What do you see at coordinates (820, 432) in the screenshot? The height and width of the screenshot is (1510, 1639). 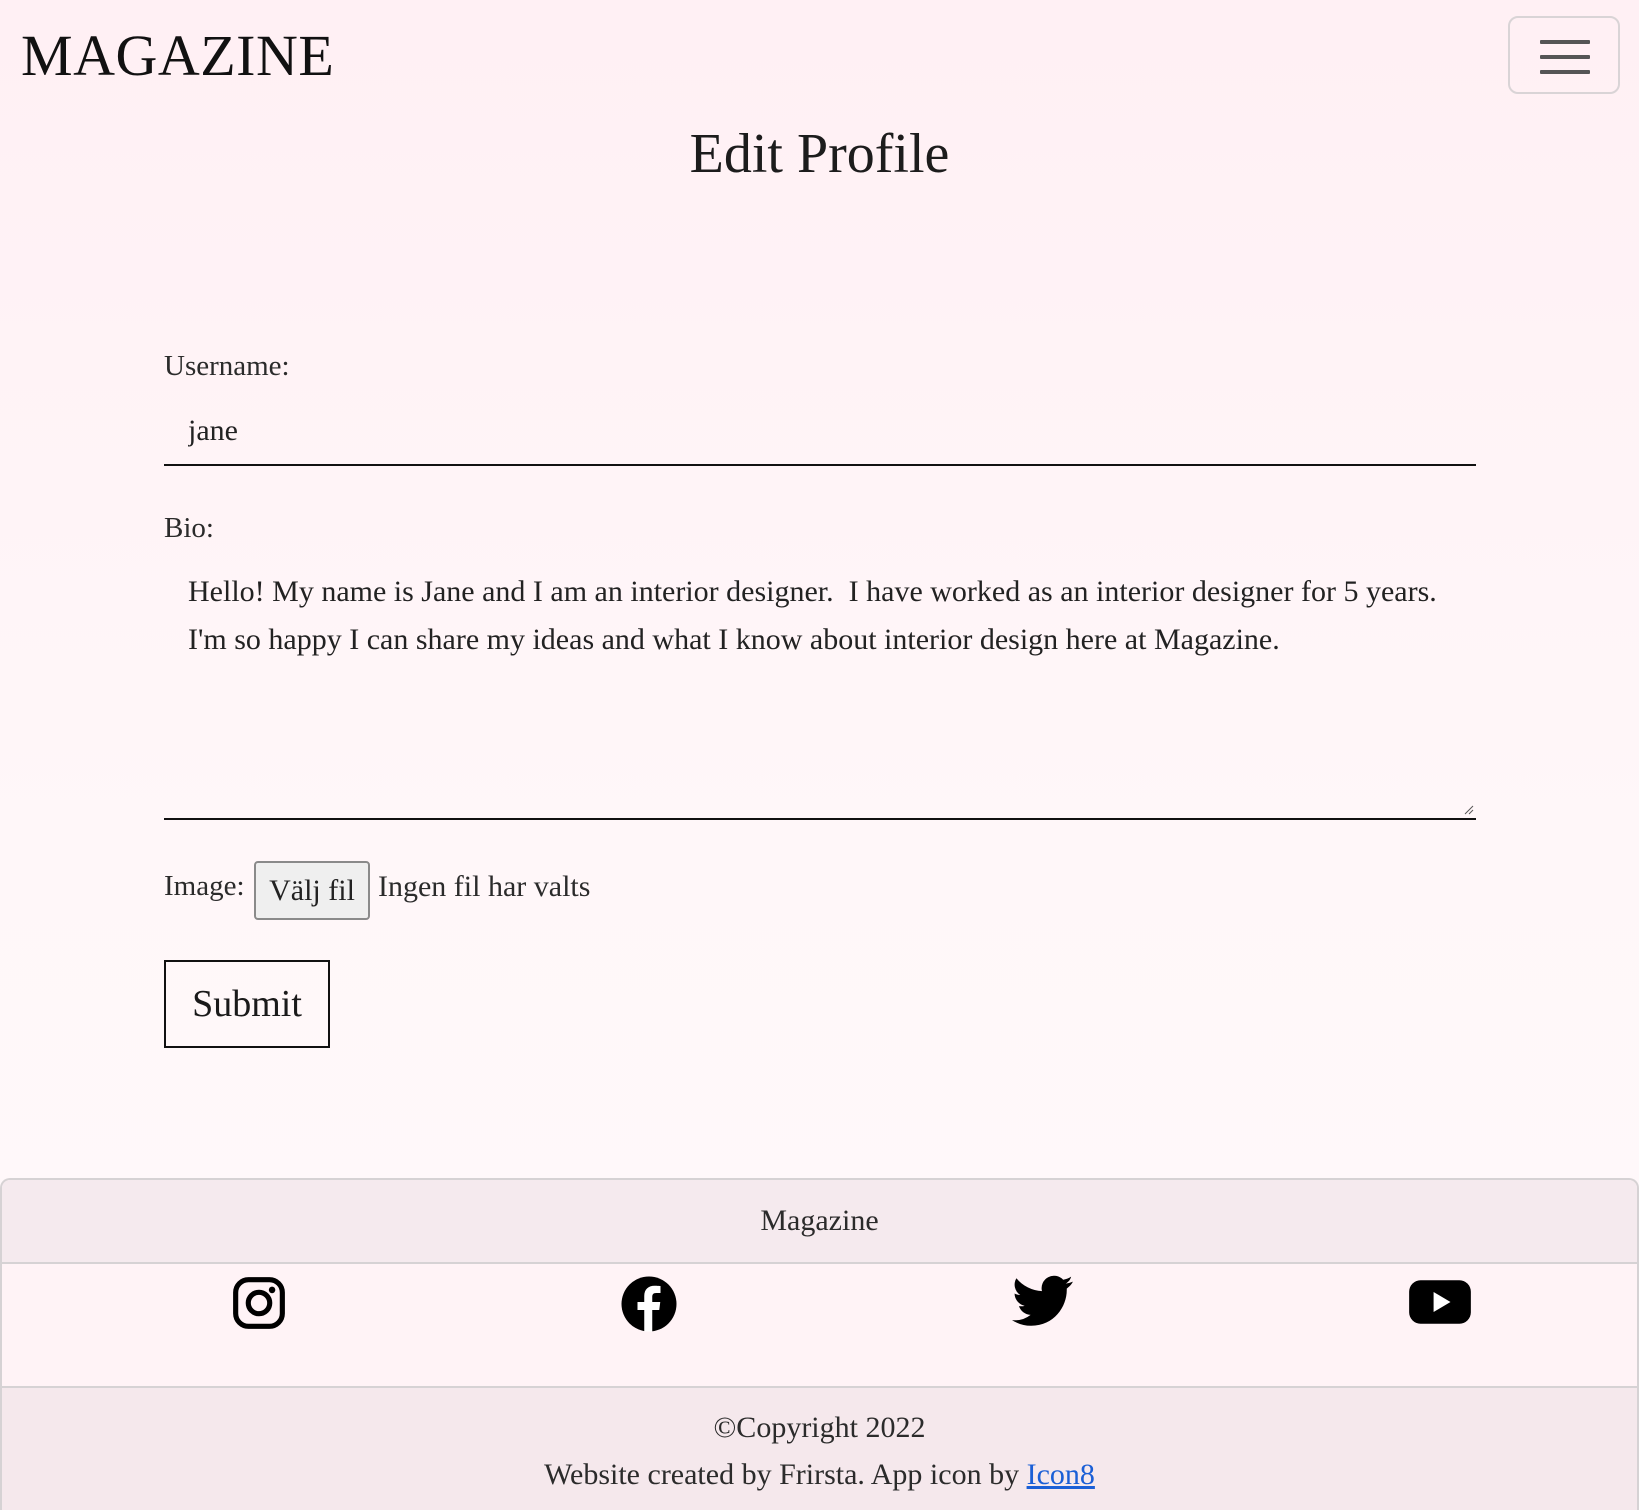 I see `username-input` at bounding box center [820, 432].